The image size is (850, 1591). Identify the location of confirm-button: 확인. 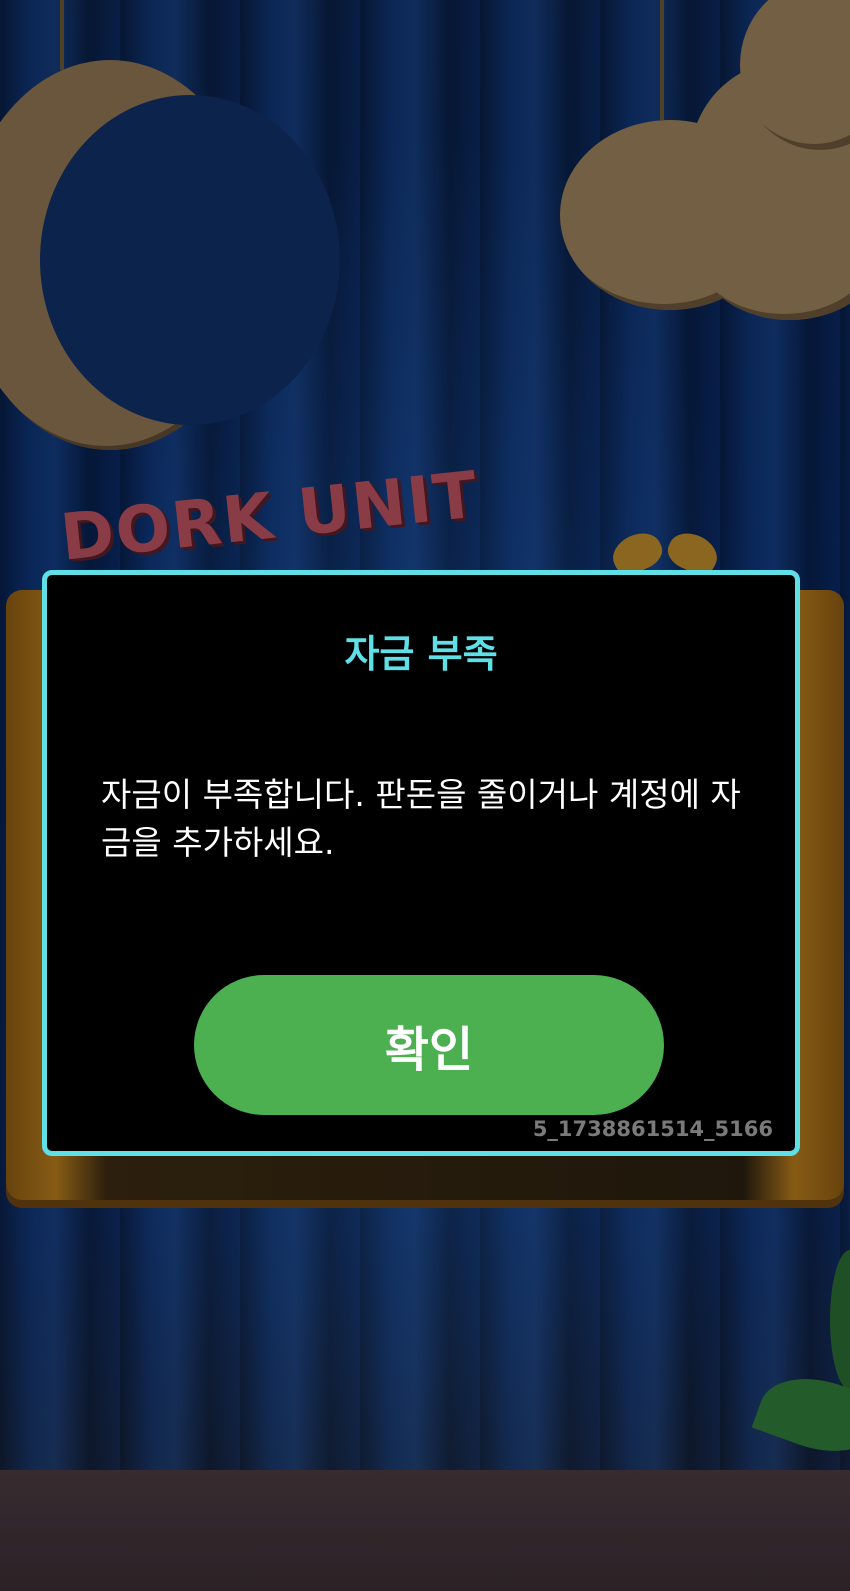
(429, 1045).